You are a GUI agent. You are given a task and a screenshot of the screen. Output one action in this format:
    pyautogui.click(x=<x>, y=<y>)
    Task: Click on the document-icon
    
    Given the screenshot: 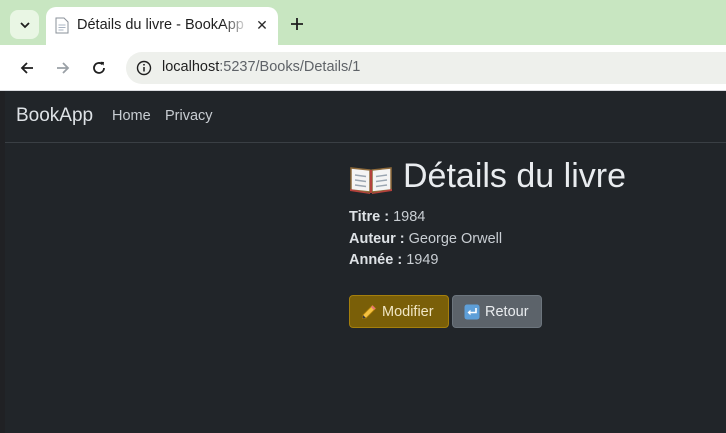 What is the action you would take?
    pyautogui.click(x=62, y=25)
    